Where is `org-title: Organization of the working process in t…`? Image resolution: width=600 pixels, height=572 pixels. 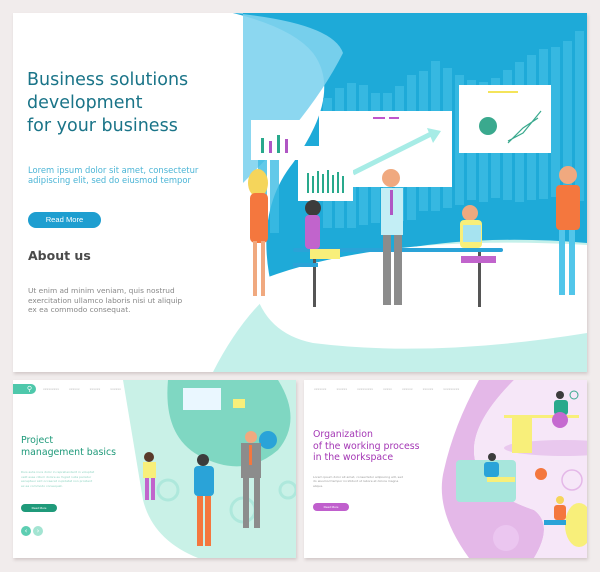
org-title: Organization of the working process in t… is located at coordinates (378, 446).